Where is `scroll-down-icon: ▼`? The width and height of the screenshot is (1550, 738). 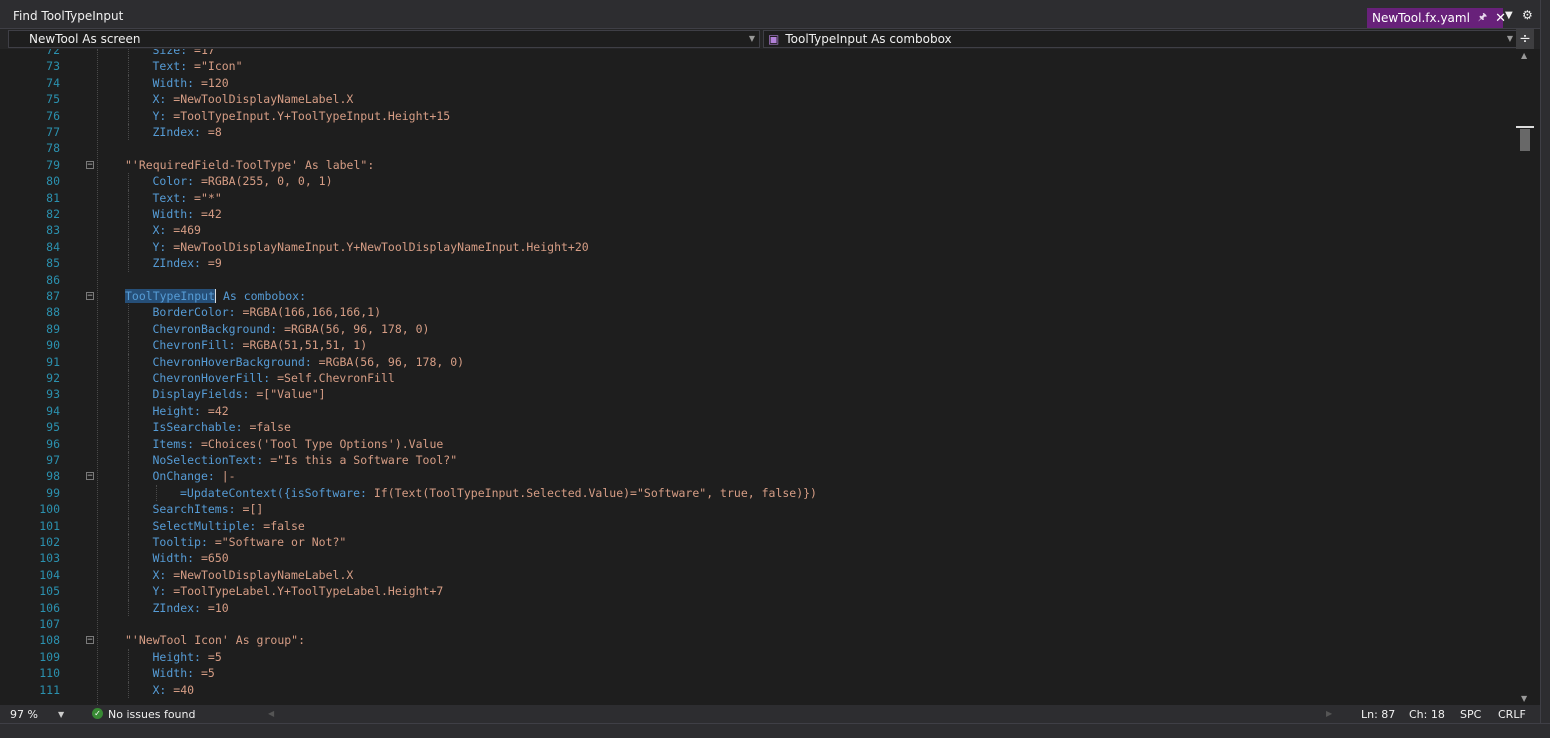
scroll-down-icon: ▼ is located at coordinates (1524, 698).